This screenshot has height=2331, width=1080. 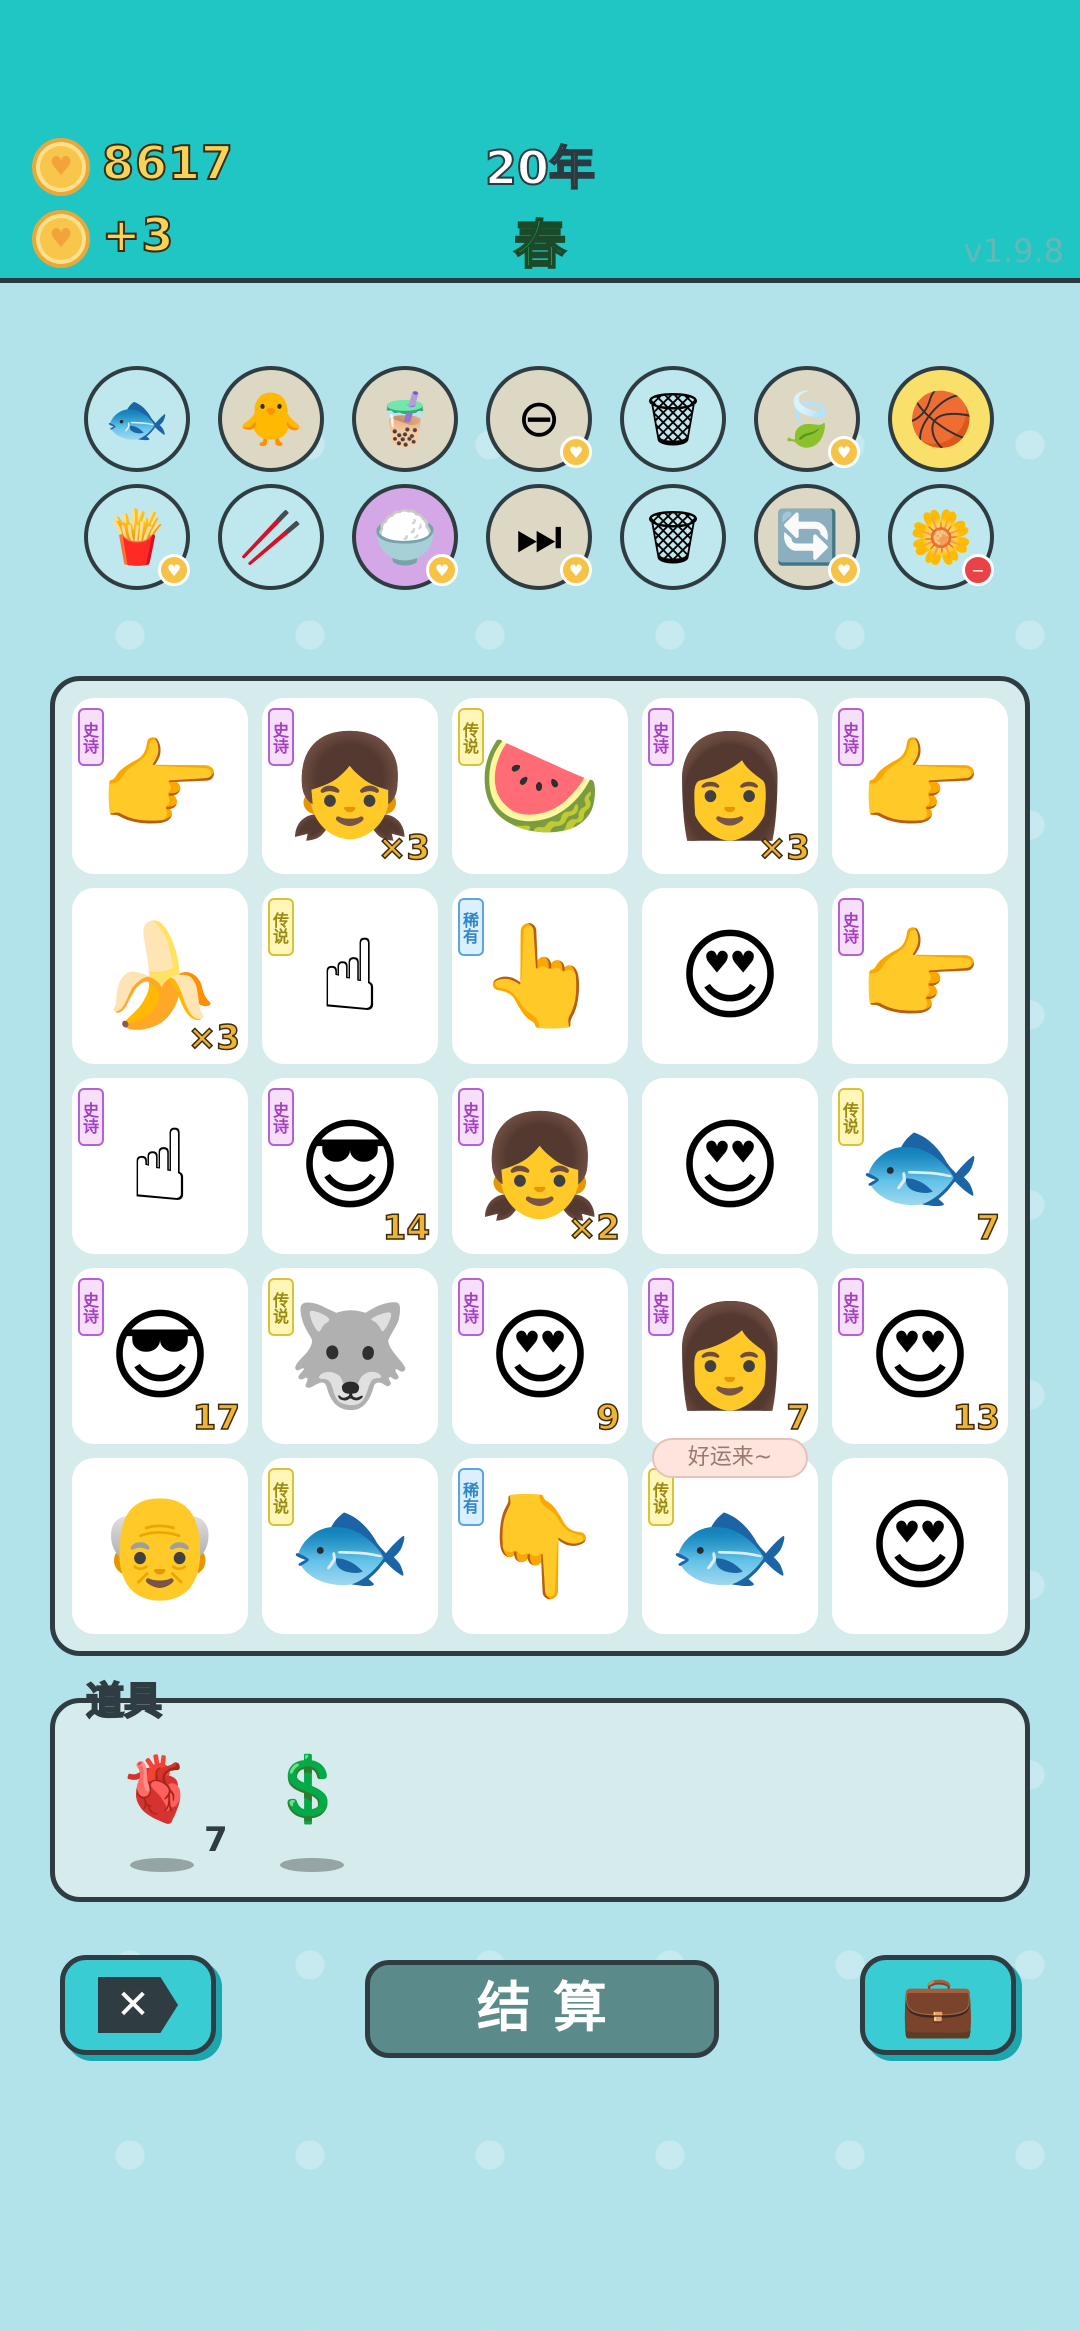 I want to click on board-cell: 👴, so click(x=160, y=1546).